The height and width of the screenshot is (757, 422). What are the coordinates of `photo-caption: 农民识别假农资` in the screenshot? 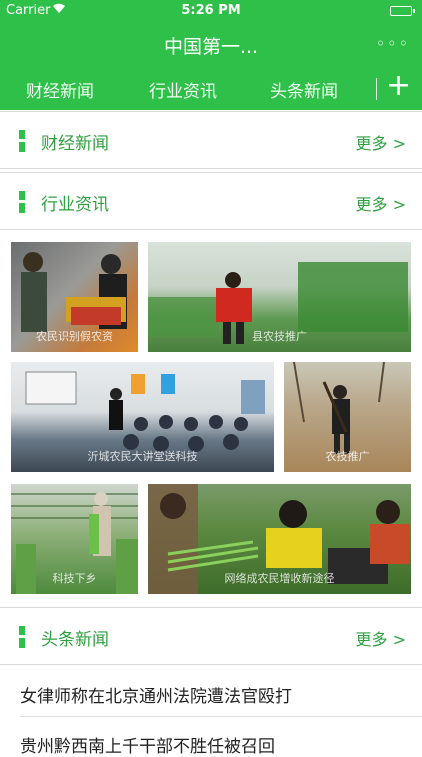 It's located at (74, 336).